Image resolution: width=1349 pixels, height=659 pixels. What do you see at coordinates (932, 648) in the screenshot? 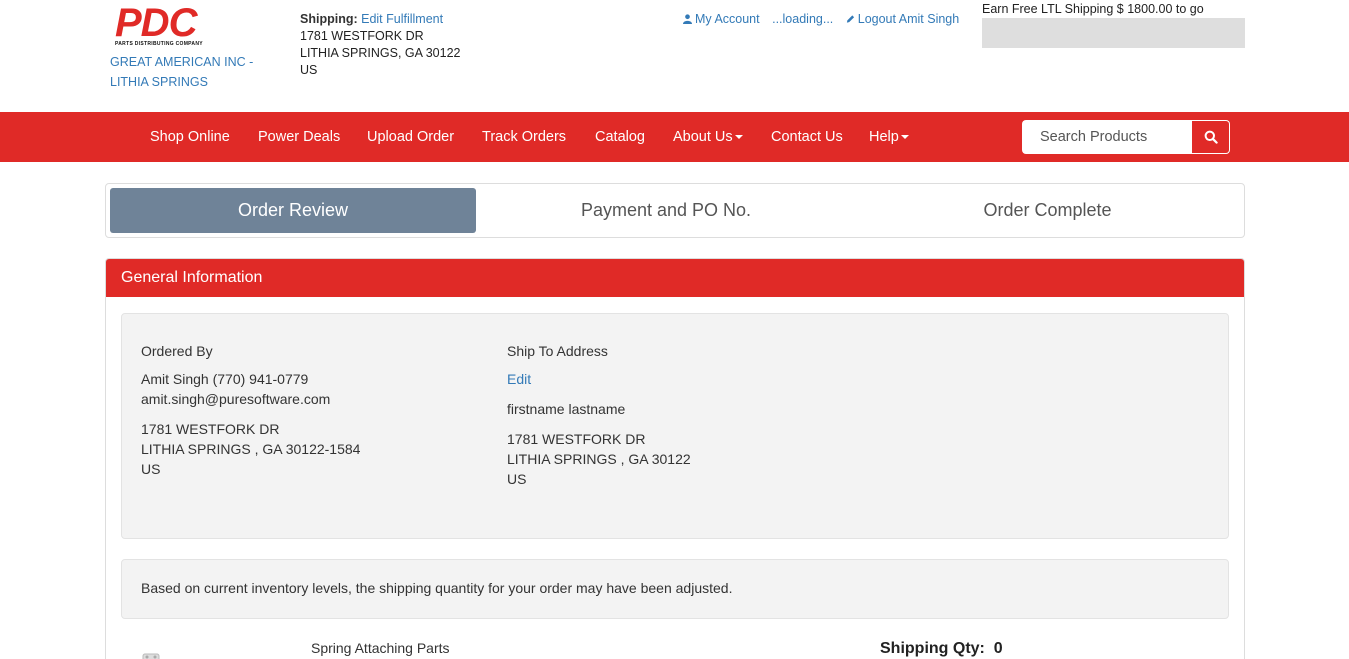
I see `shipping-qty-label: Shipping Qty:` at bounding box center [932, 648].